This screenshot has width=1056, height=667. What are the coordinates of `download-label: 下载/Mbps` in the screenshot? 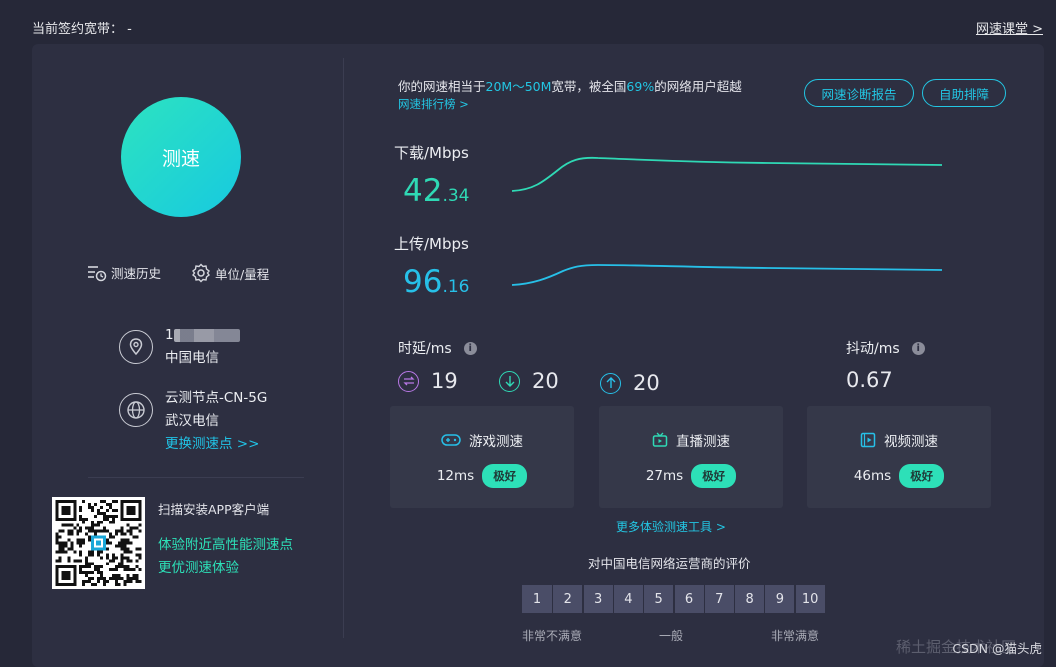 It's located at (431, 153).